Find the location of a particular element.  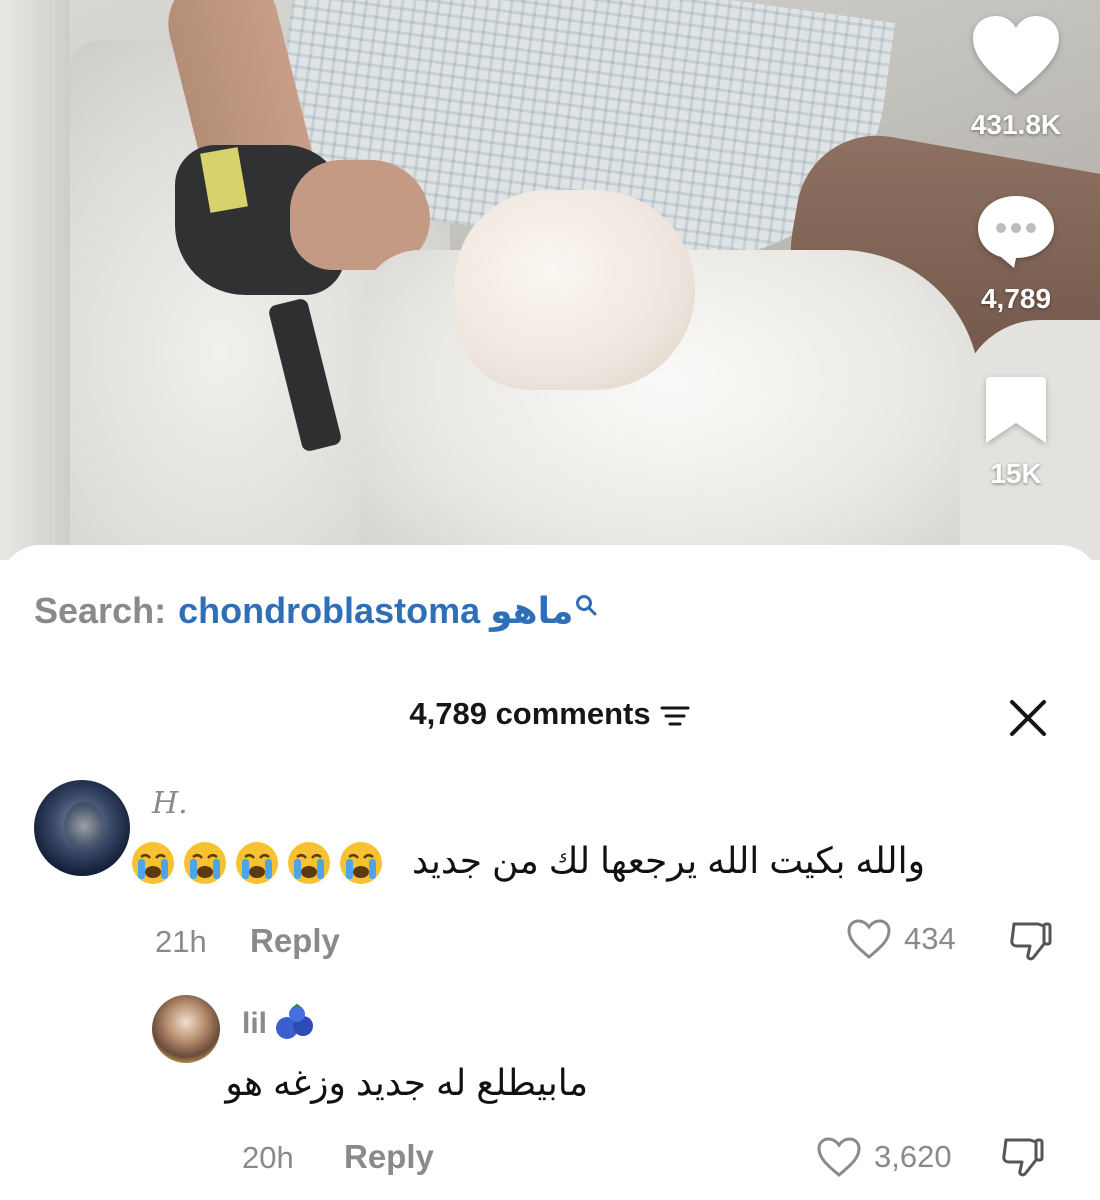

search-icon is located at coordinates (586, 605).